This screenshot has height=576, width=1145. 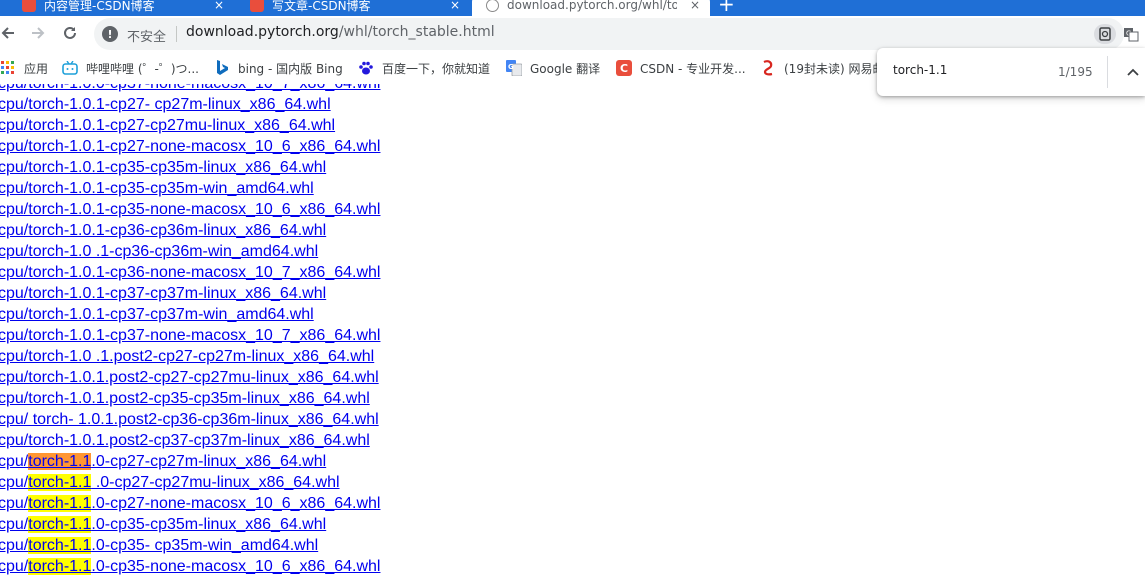 I want to click on address-divider, so click(x=176, y=34).